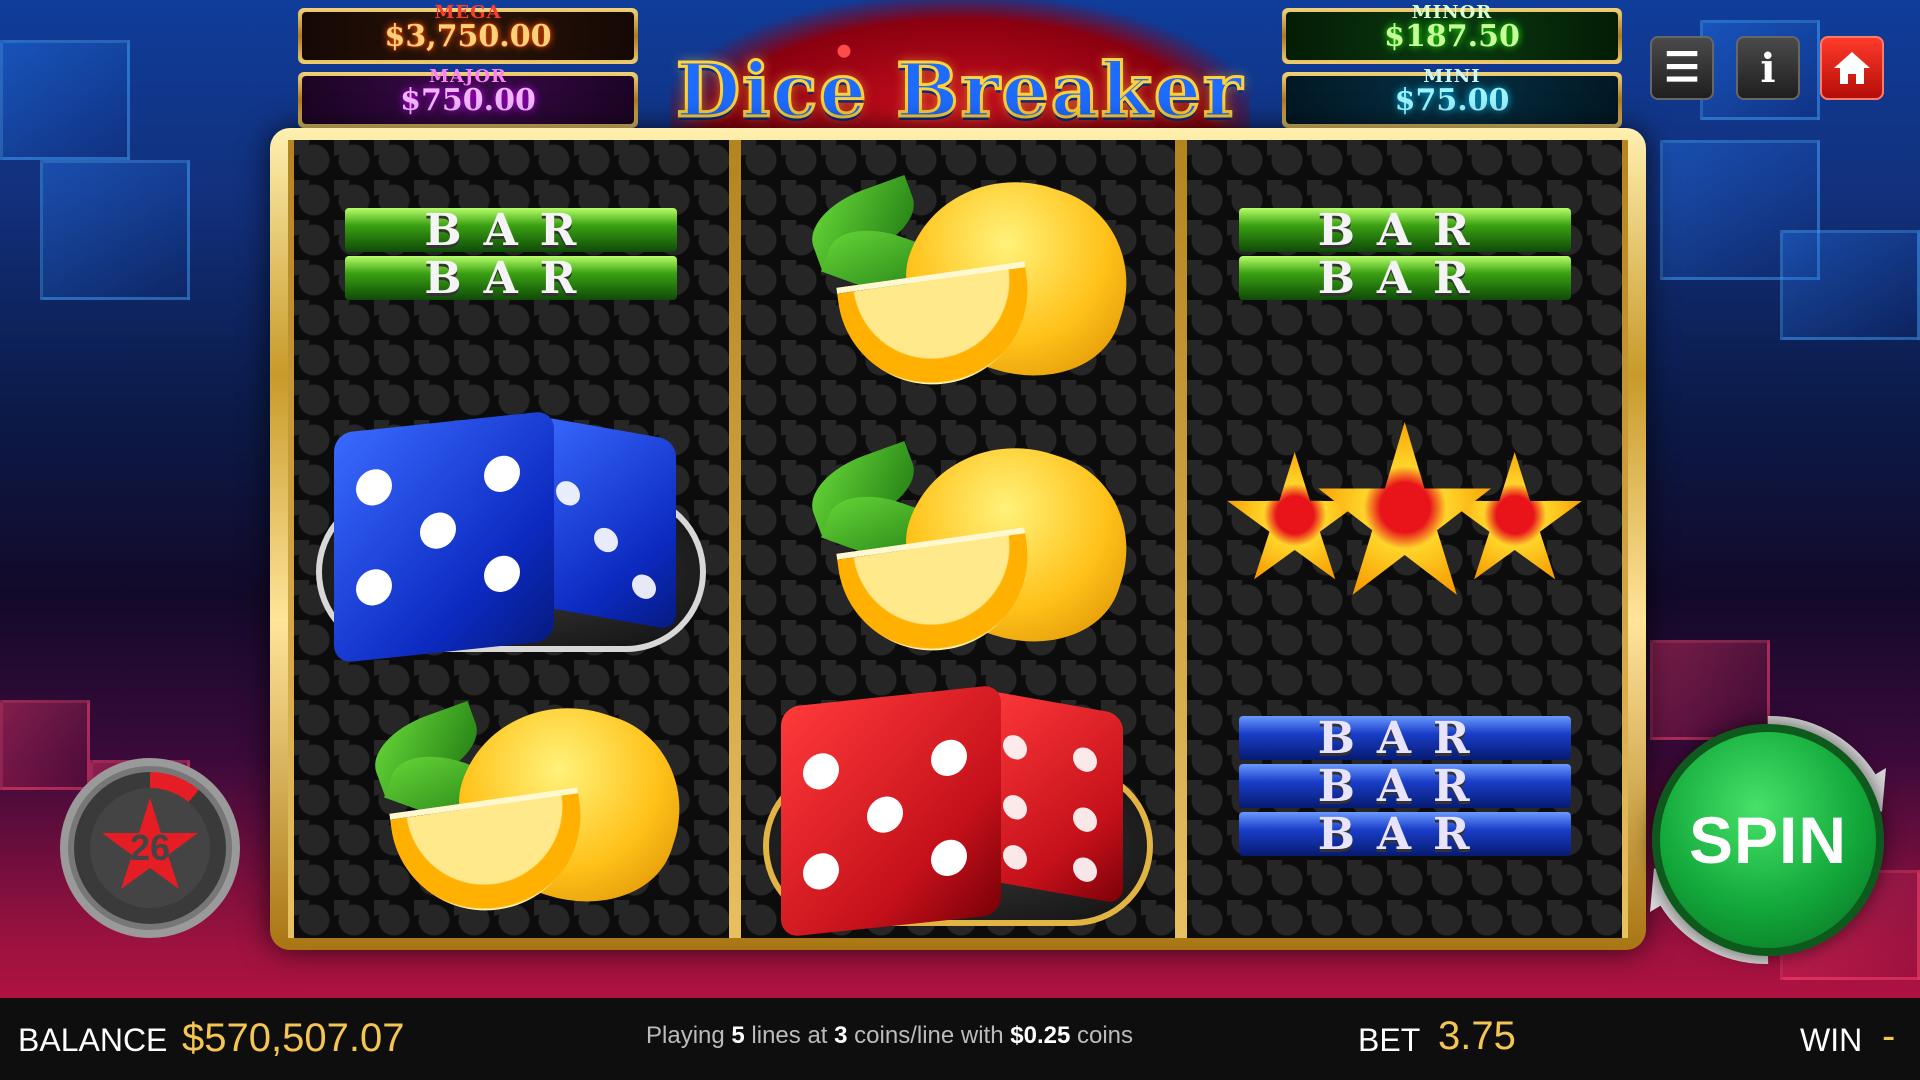  What do you see at coordinates (738, 1035) in the screenshot?
I see `lines-count: 5` at bounding box center [738, 1035].